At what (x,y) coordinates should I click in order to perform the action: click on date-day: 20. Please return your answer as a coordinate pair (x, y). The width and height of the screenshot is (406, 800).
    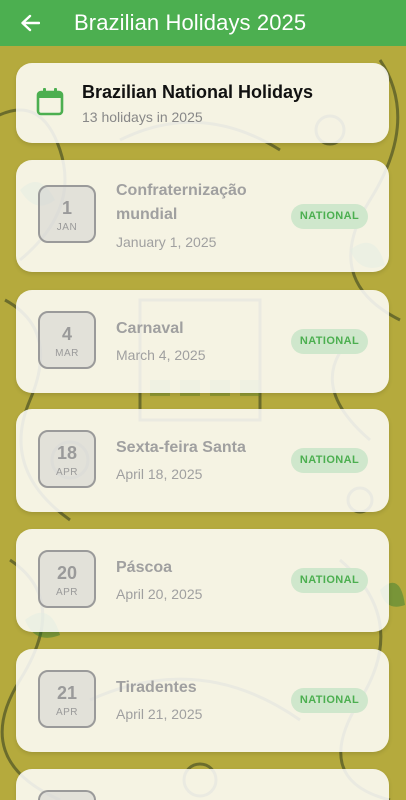
    Looking at the image, I should click on (67, 573).